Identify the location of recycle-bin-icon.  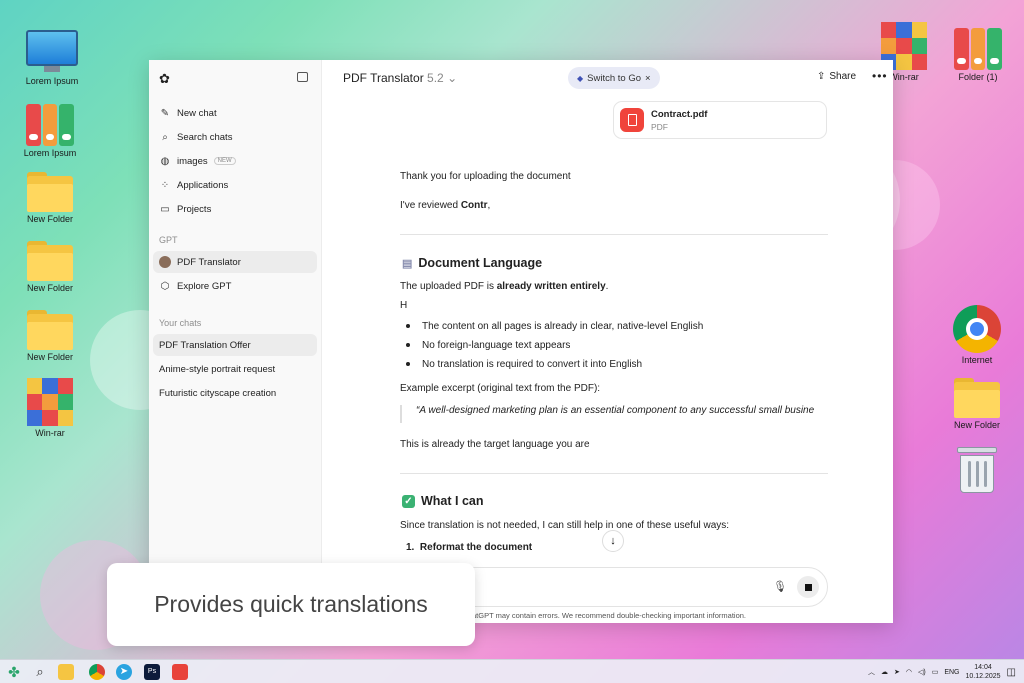
(977, 470).